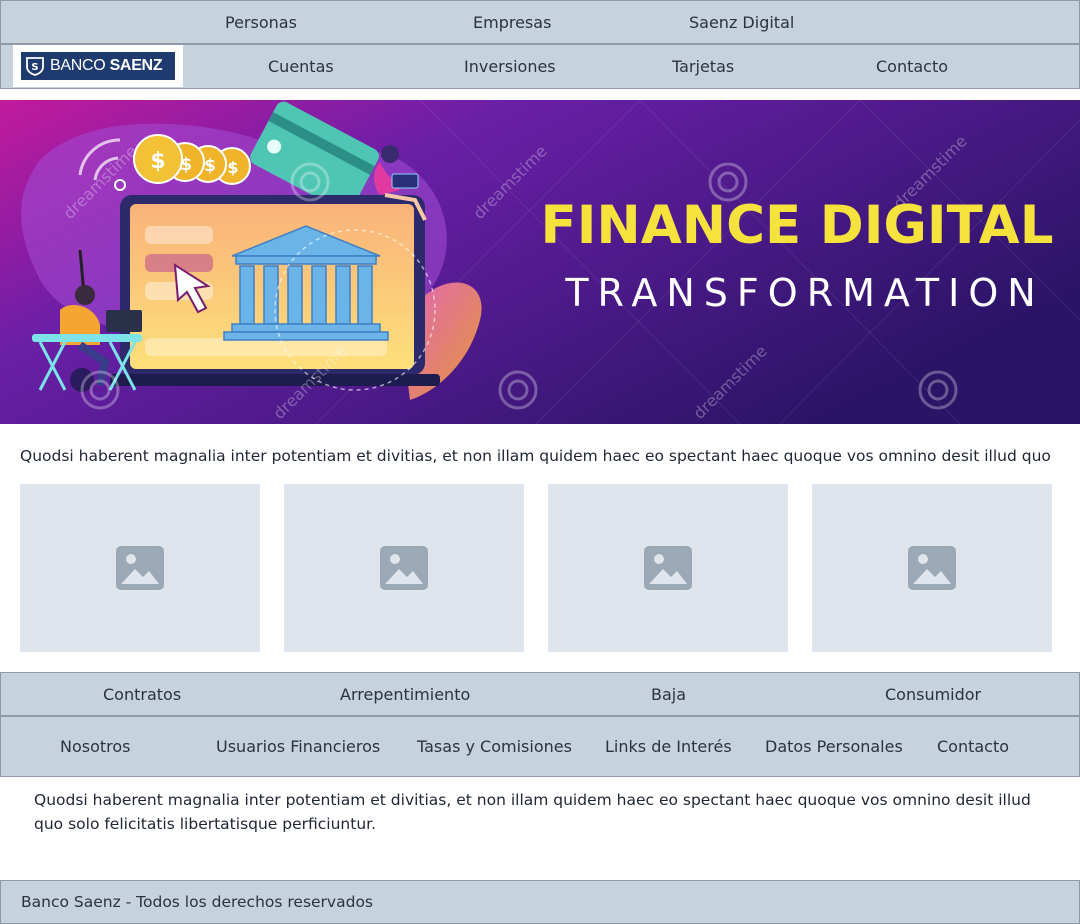 Image resolution: width=1080 pixels, height=924 pixels. What do you see at coordinates (298, 746) in the screenshot?
I see `nav-usuarios-financieros: Usuarios Financieros` at bounding box center [298, 746].